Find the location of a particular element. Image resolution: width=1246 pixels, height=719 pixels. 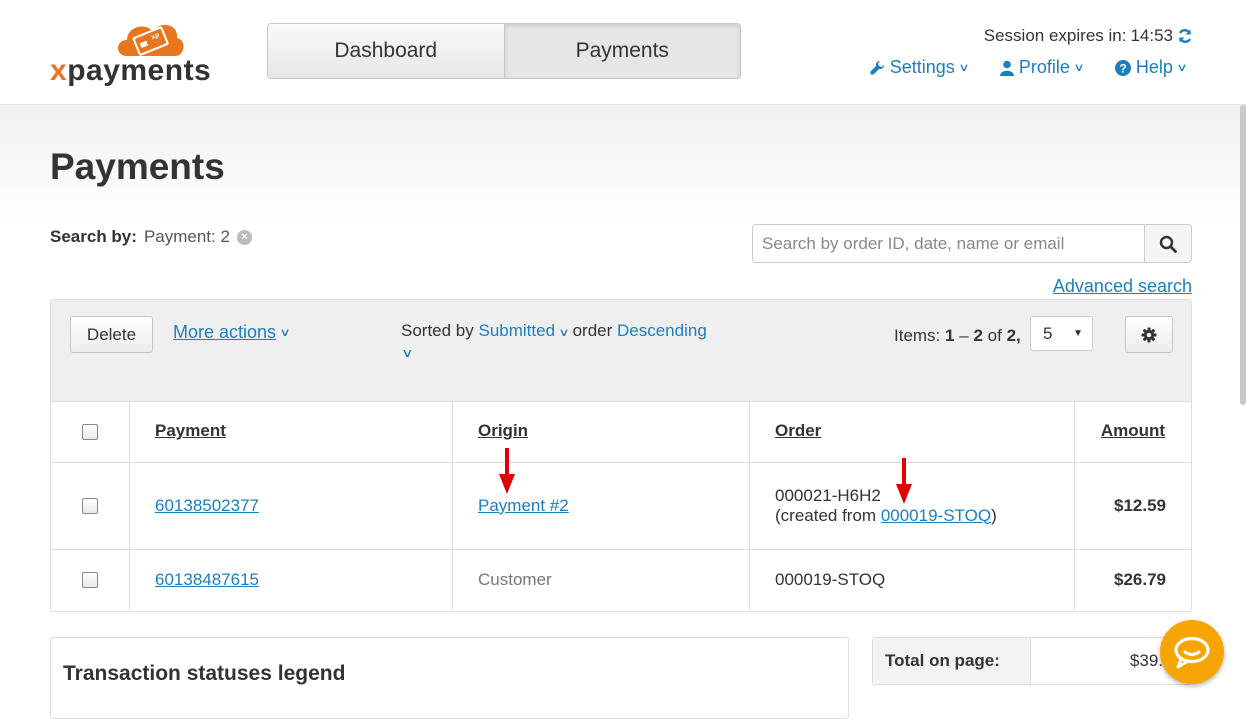

order-label: order is located at coordinates (592, 330).